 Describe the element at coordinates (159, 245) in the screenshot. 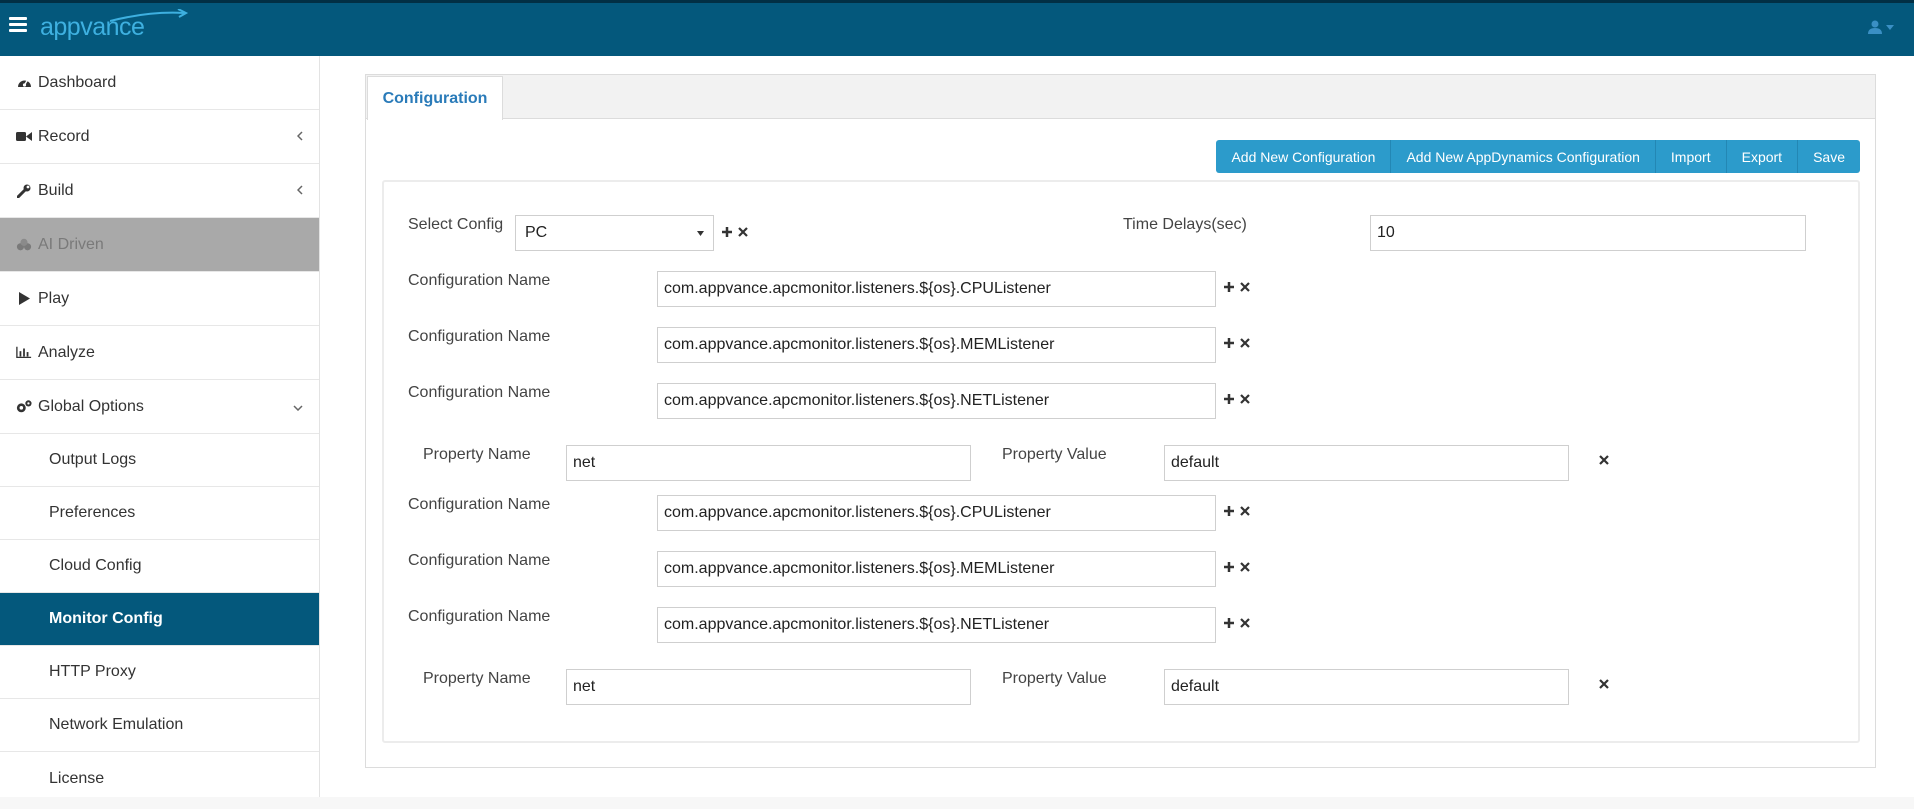

I see `sidebar-item-ai-driven: AI Driven` at that location.